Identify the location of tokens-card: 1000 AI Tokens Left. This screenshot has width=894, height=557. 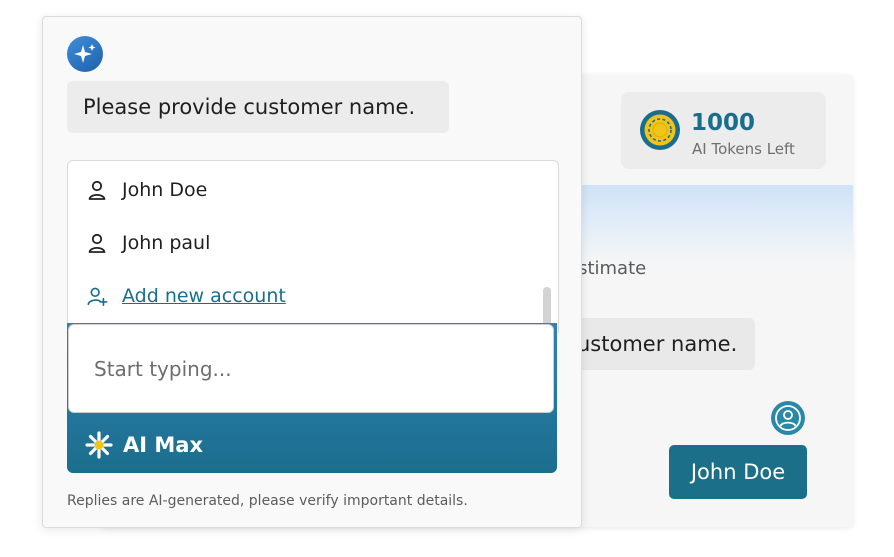
(723, 130).